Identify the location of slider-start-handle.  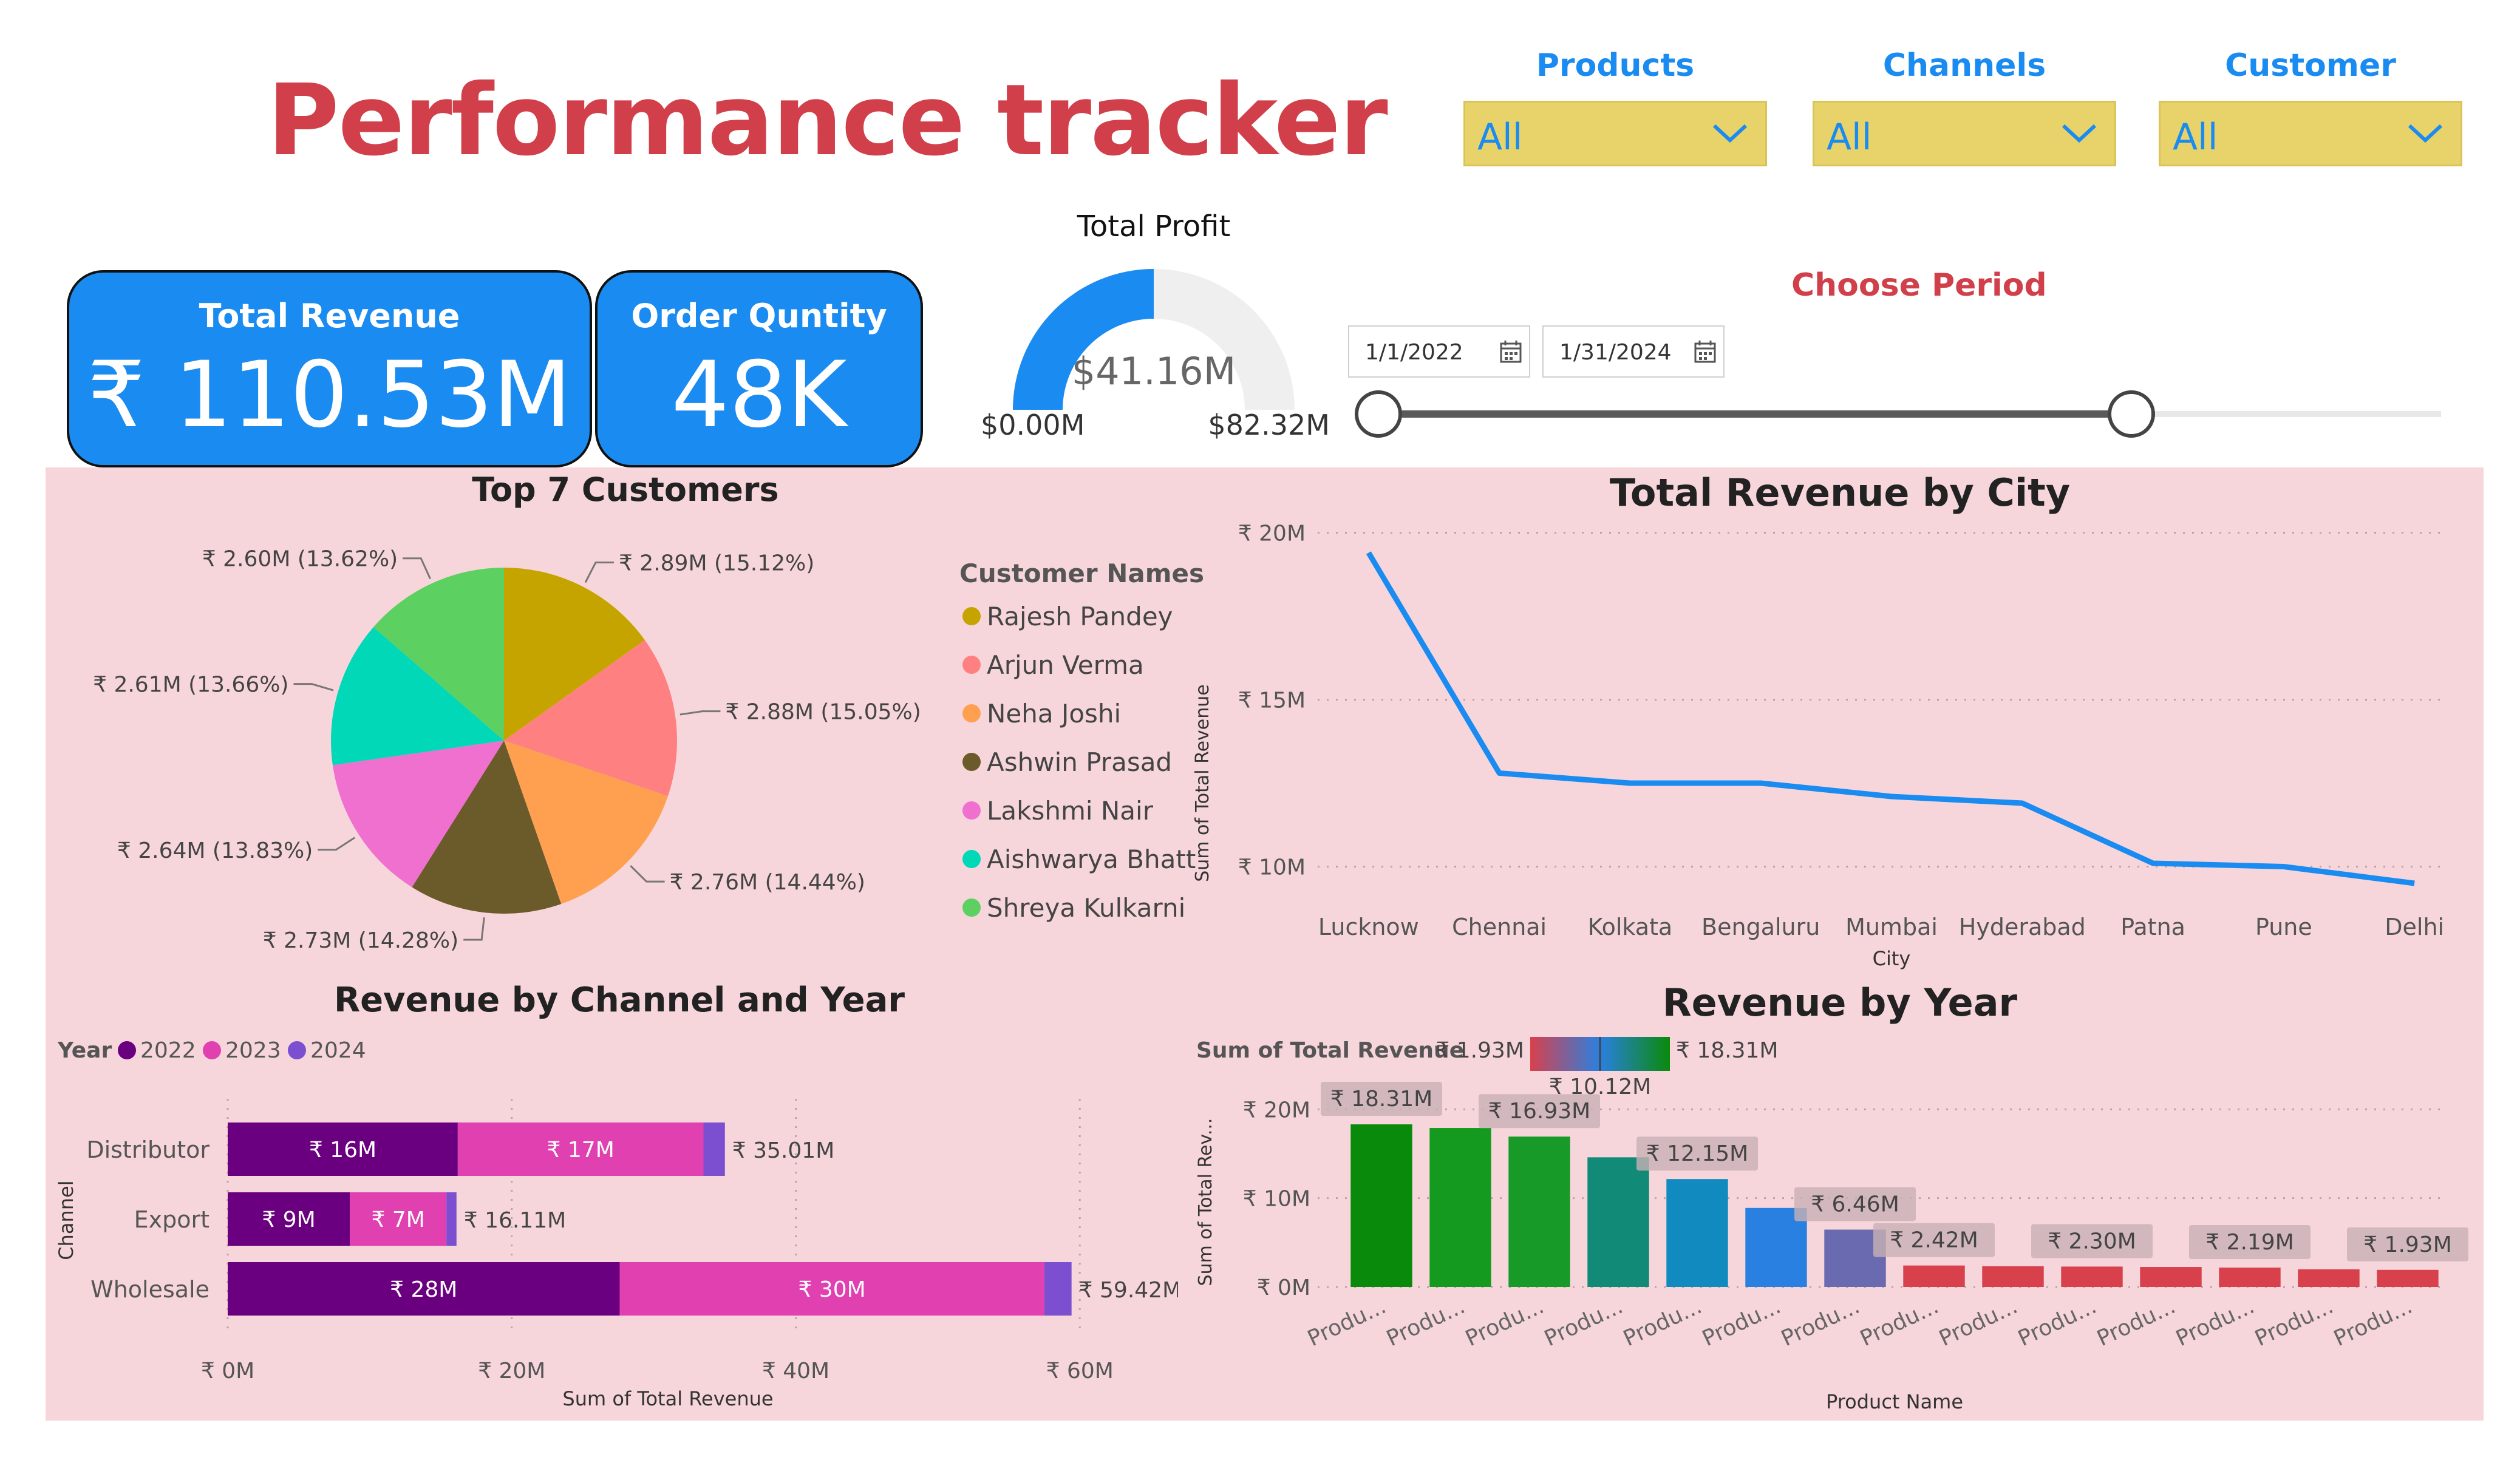
(1378, 414).